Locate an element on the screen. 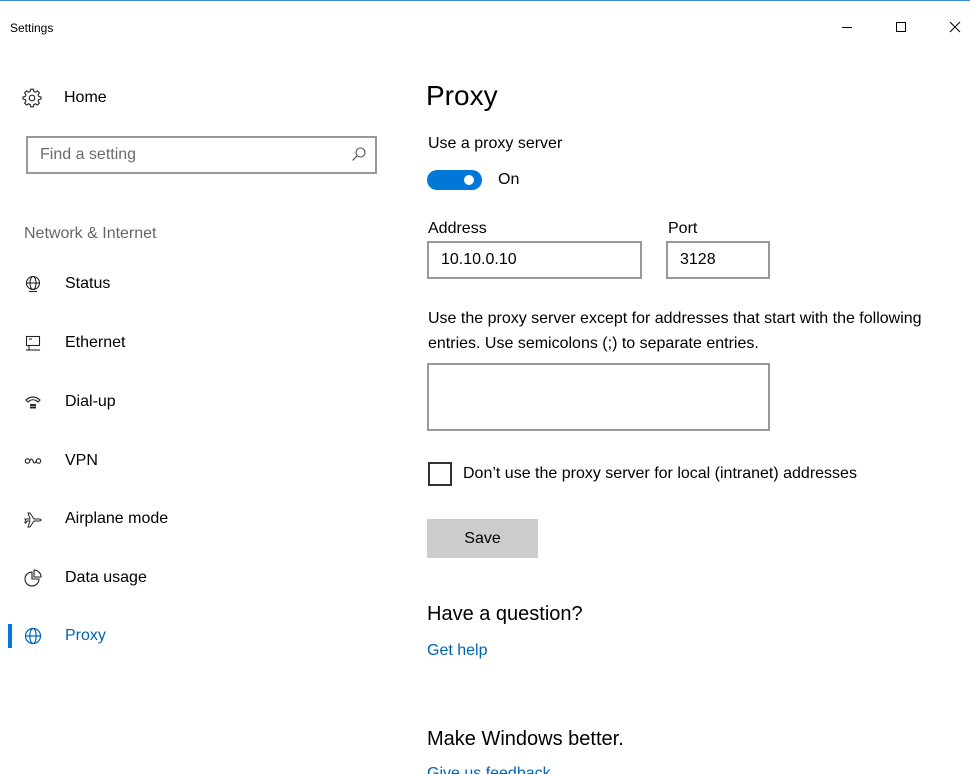  sidebar-item-label: Proxy is located at coordinates (85, 635).